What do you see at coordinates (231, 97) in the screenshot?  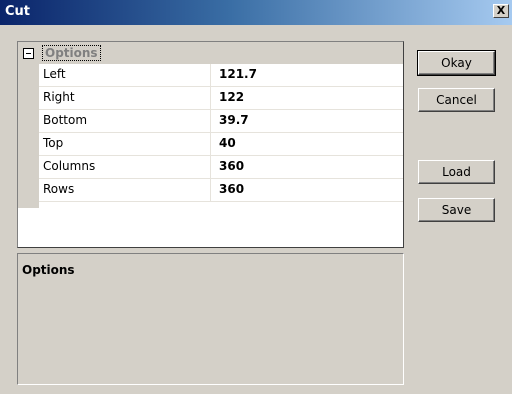 I see `property-value: 122` at bounding box center [231, 97].